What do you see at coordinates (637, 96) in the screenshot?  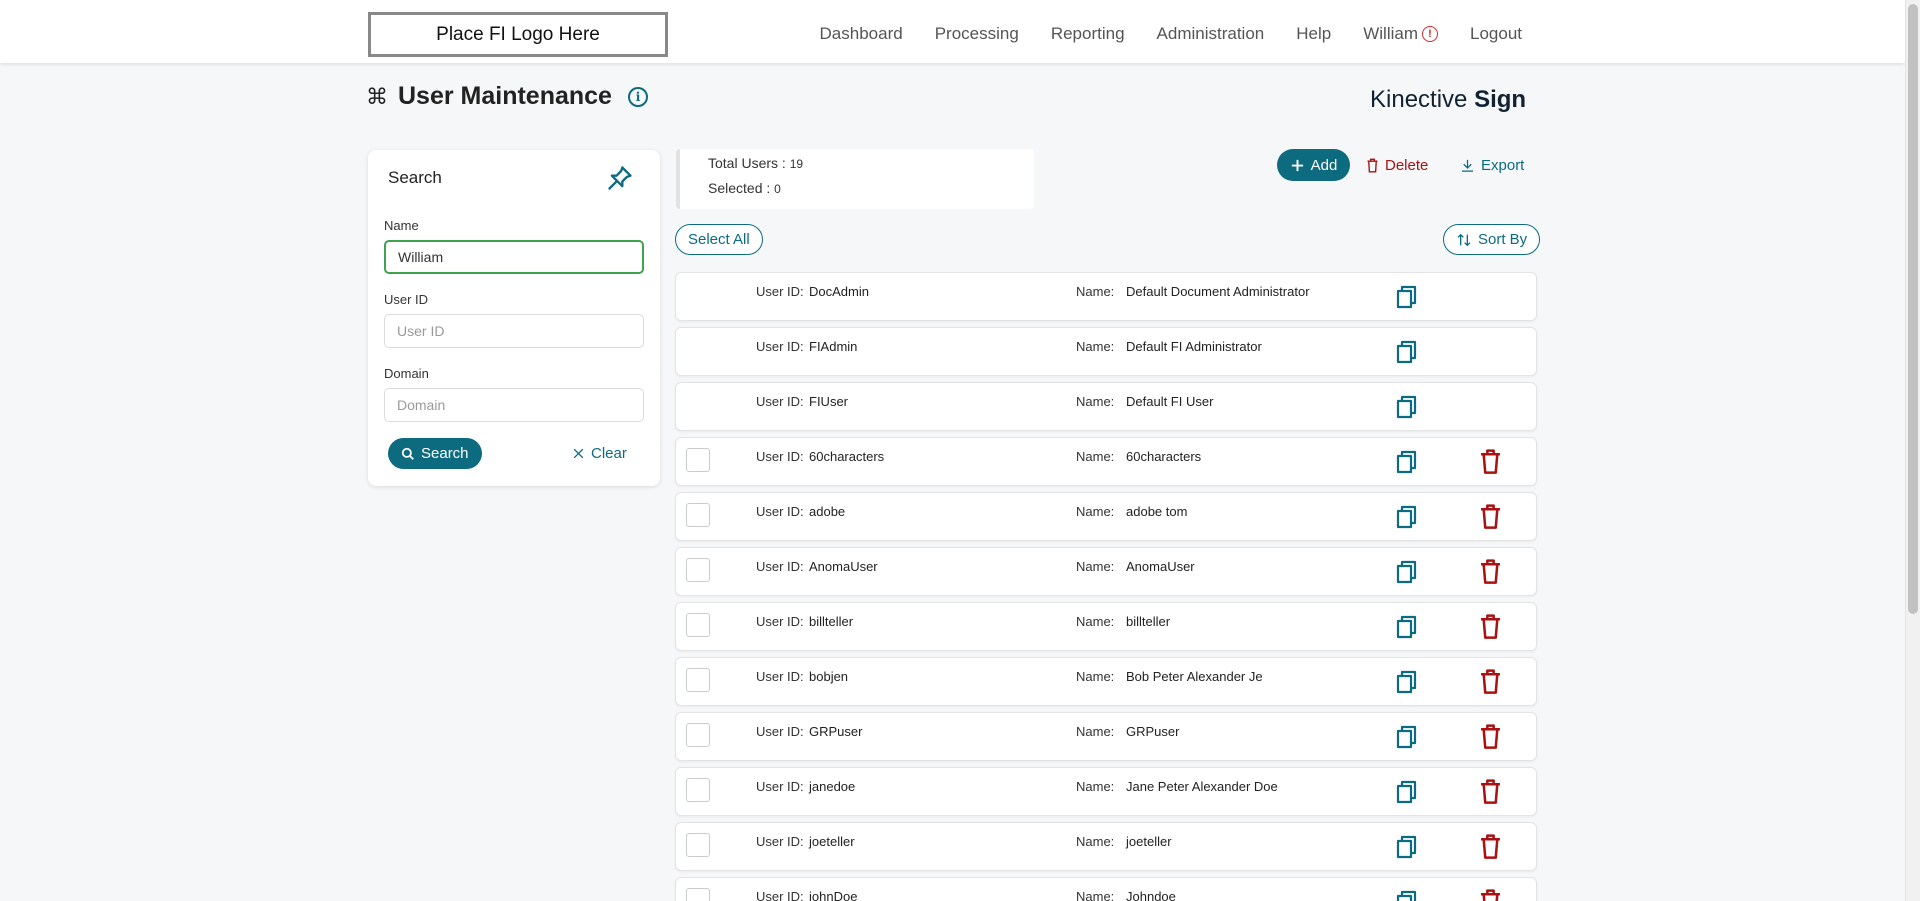 I see `info-icon: i` at bounding box center [637, 96].